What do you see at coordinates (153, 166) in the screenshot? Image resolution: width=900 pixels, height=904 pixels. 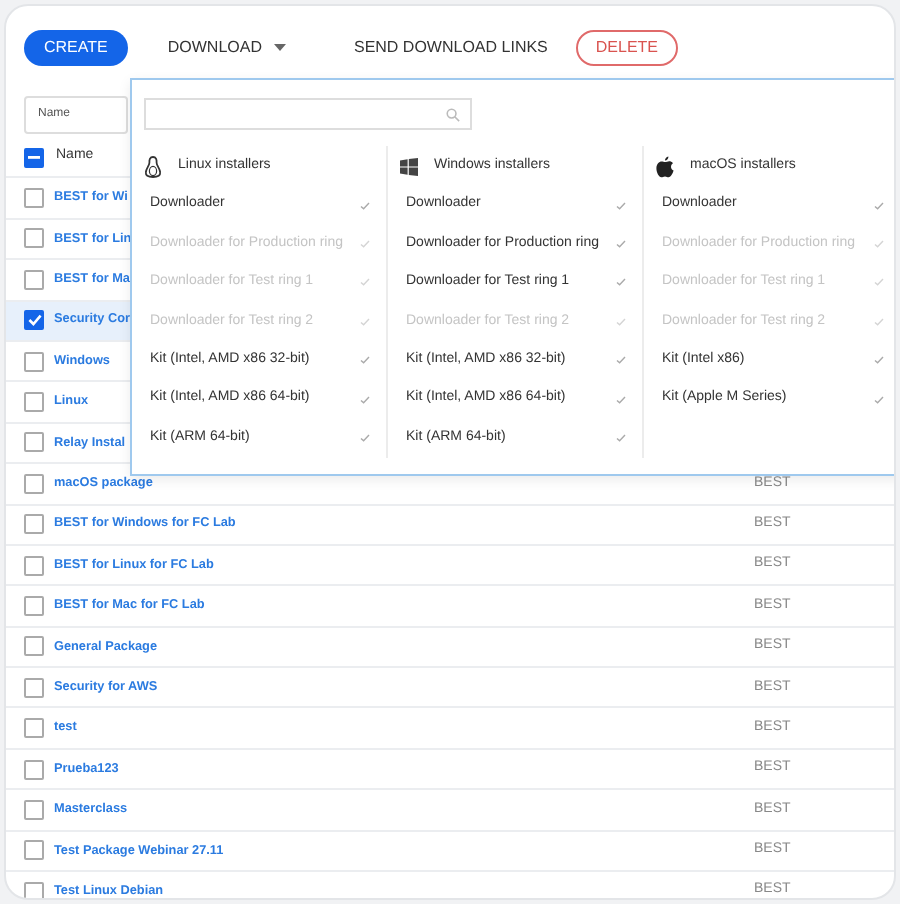 I see `penguin-icon` at bounding box center [153, 166].